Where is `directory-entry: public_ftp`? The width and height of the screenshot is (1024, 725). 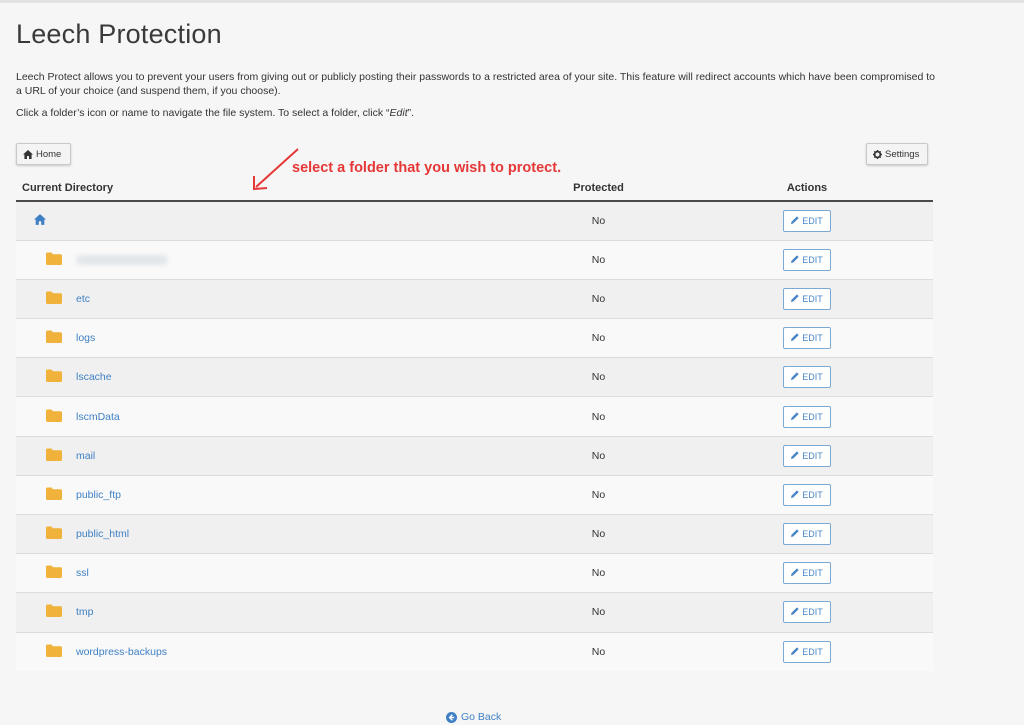 directory-entry: public_ftp is located at coordinates (281, 495).